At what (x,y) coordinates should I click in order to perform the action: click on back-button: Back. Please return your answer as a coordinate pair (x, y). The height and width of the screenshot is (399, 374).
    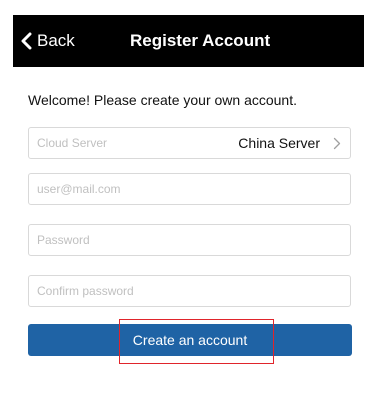
    Looking at the image, I should click on (47, 41).